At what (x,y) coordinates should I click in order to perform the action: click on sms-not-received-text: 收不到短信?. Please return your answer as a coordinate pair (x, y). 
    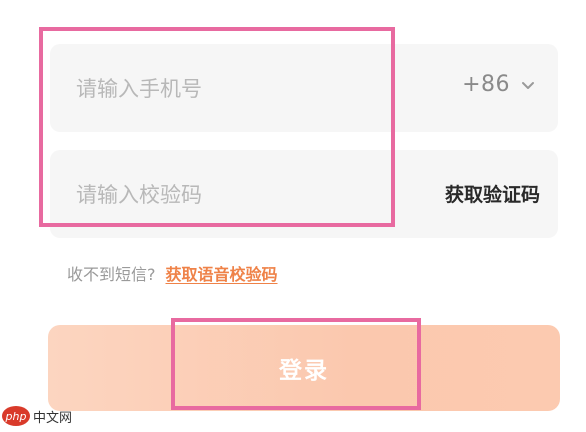
    Looking at the image, I should click on (111, 274).